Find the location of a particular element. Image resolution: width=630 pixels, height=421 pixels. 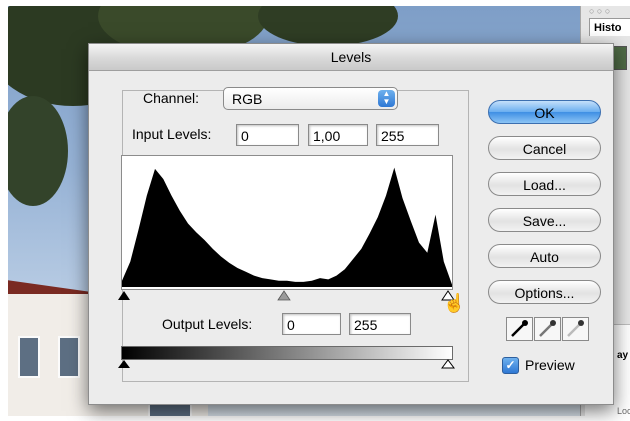

histogram-area is located at coordinates (287, 227).